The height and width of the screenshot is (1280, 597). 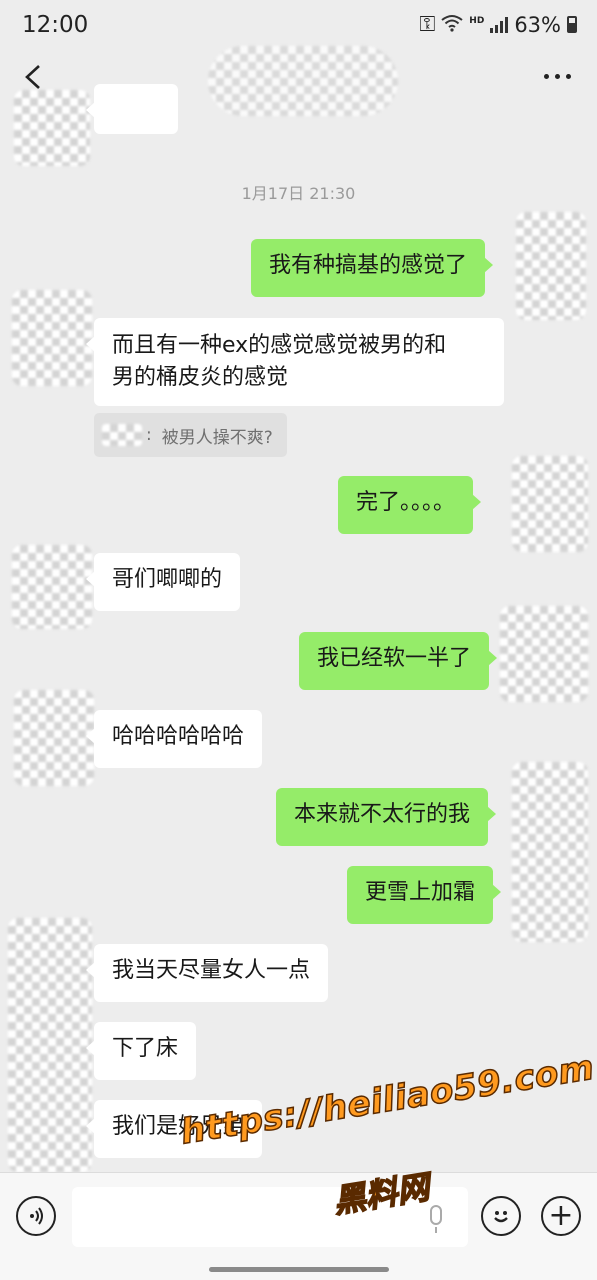 I want to click on message-bubble: 完了。。。。, so click(x=410, y=505).